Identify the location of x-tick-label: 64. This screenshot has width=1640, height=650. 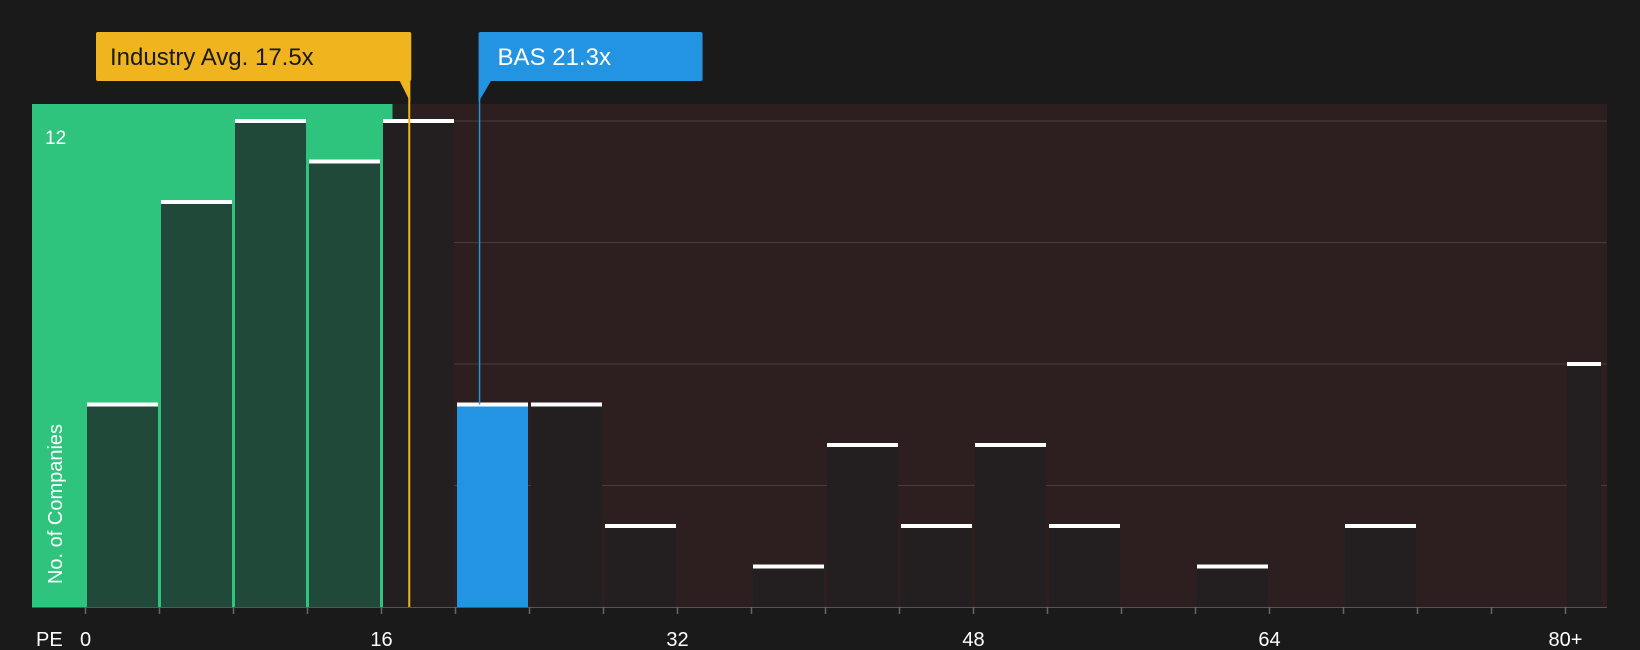
(1269, 639).